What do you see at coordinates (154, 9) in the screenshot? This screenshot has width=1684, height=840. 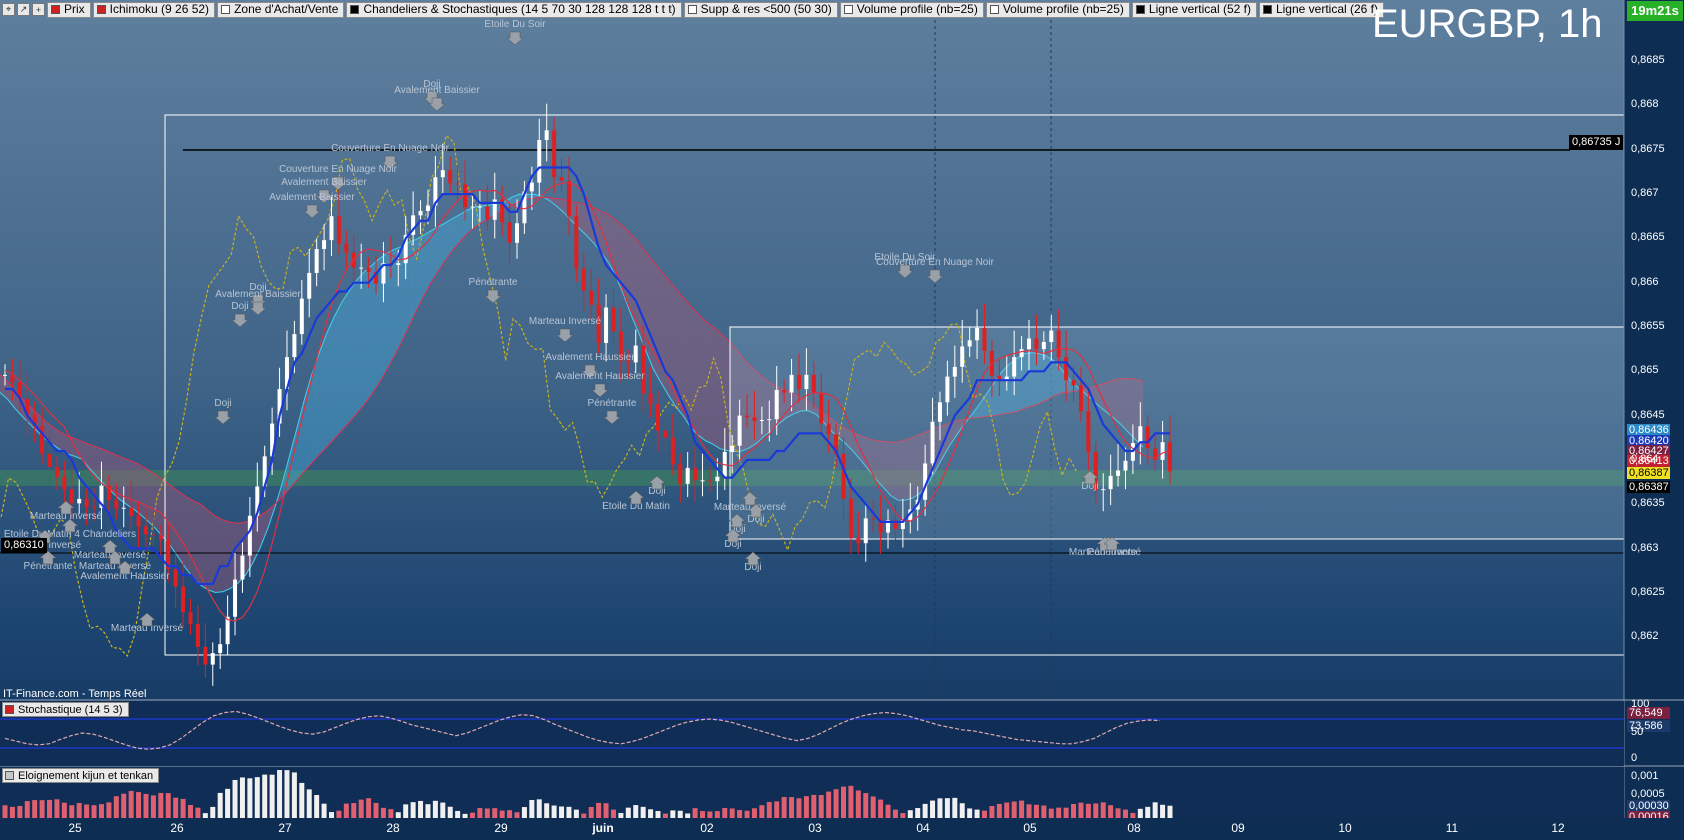 I see `indicator-1: Ichimoku (9 26 52)` at bounding box center [154, 9].